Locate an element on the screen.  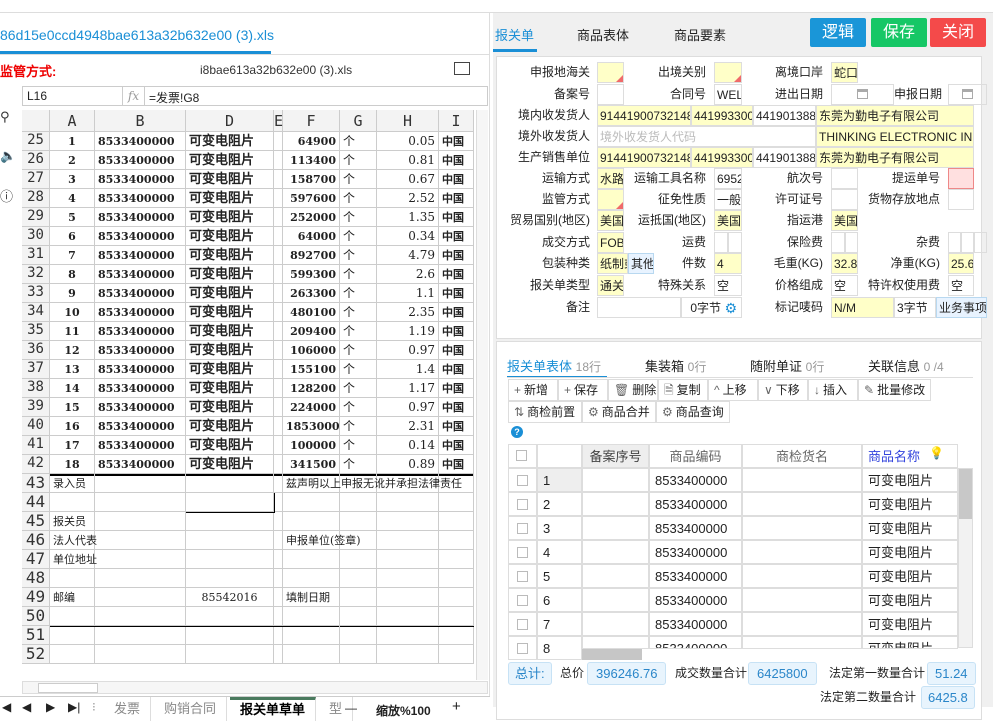
form-field: 美国 is located at coordinates (728, 220).